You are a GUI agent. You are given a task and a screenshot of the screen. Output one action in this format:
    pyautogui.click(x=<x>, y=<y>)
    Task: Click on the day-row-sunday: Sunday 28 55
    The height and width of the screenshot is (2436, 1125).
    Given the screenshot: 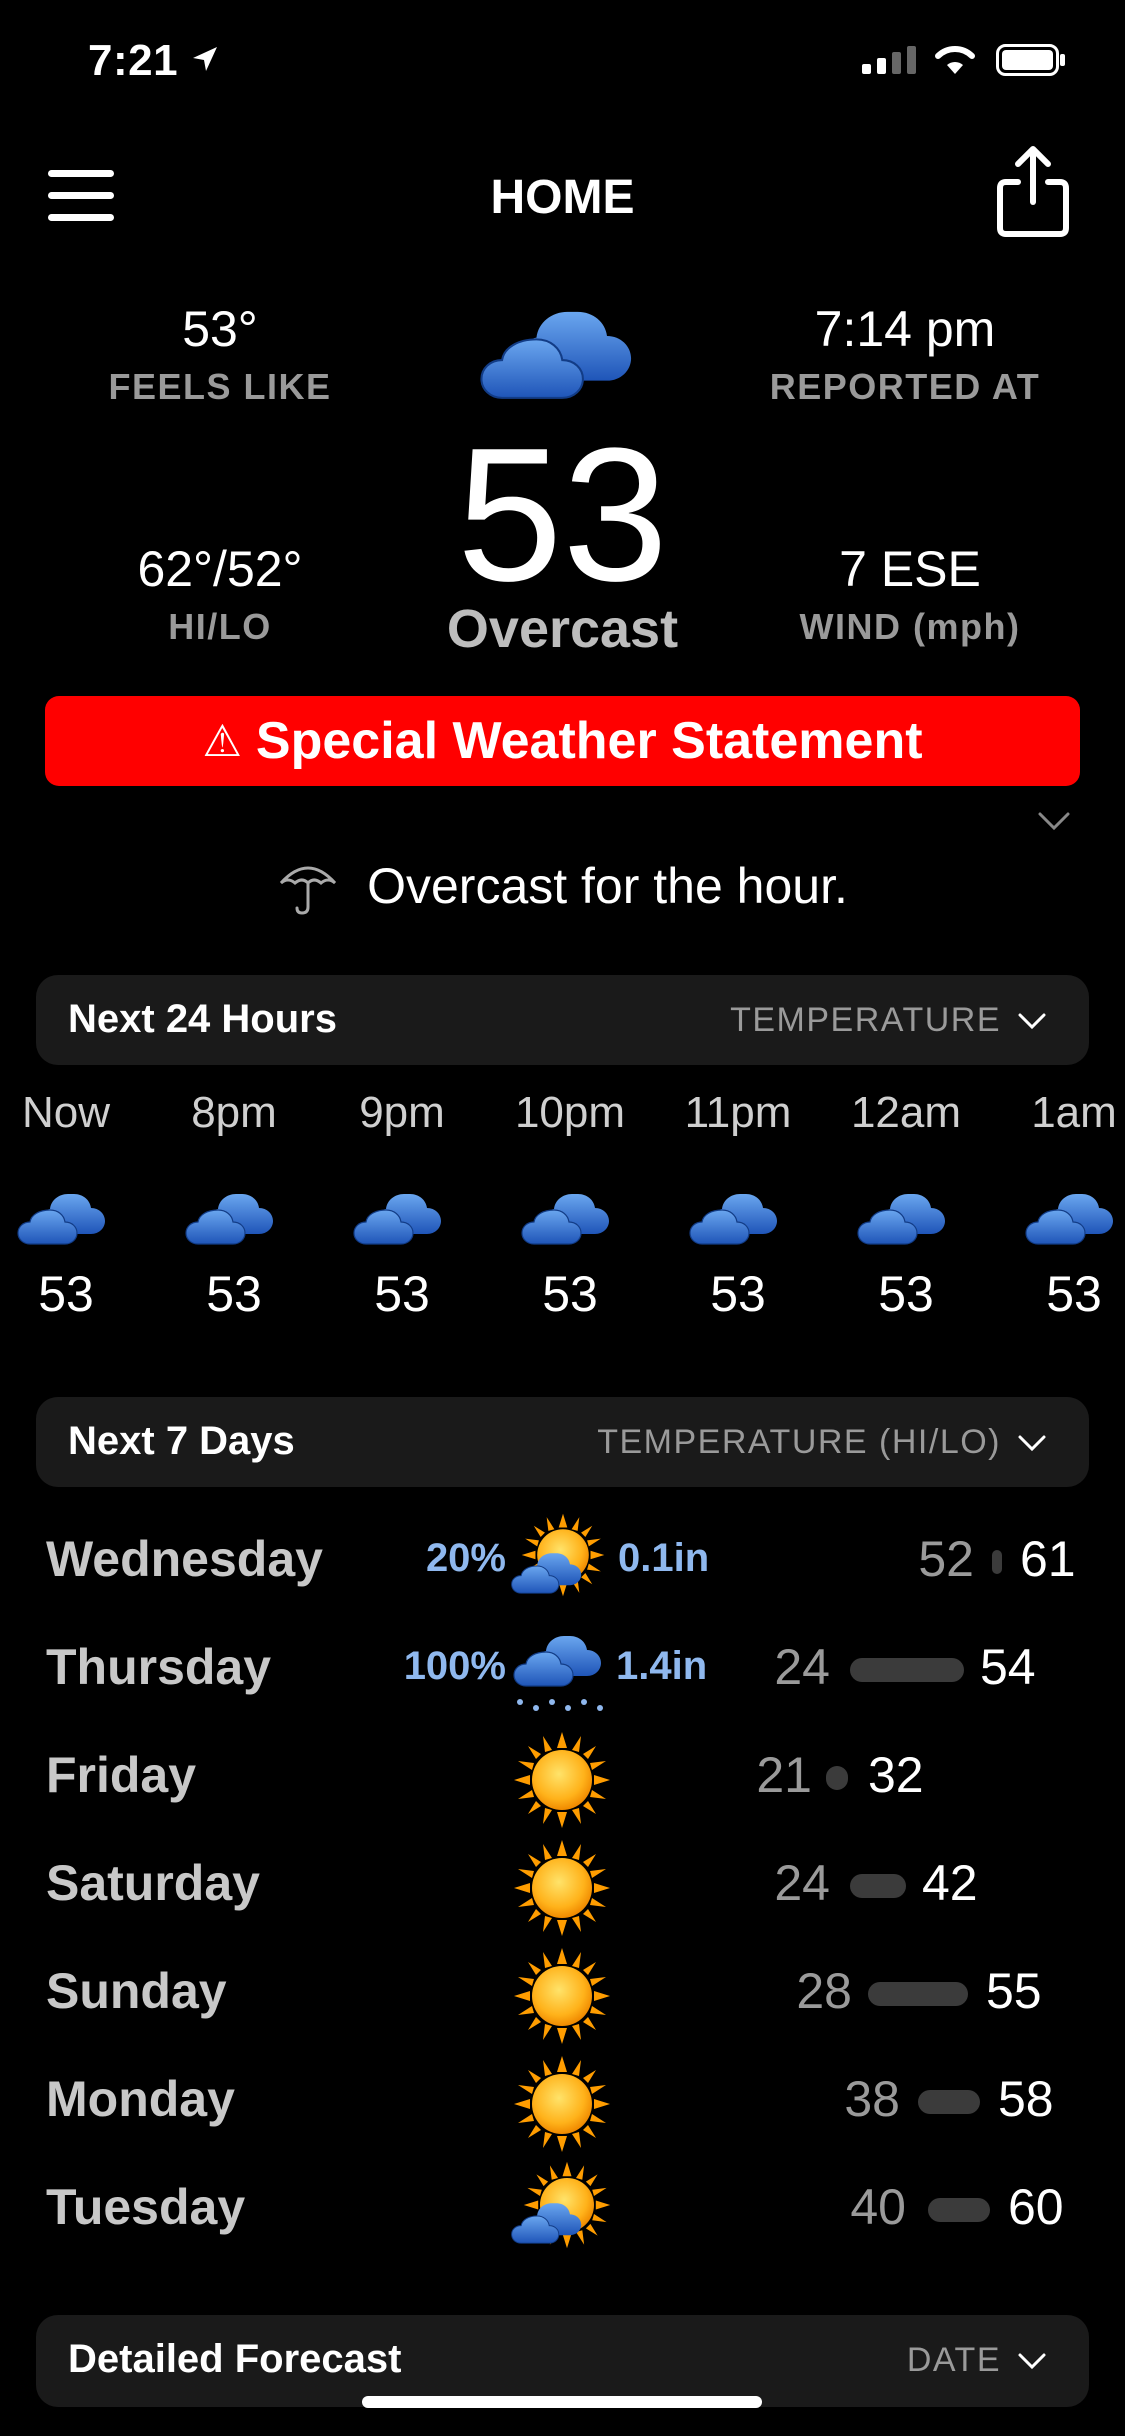 What is the action you would take?
    pyautogui.click(x=562, y=1994)
    